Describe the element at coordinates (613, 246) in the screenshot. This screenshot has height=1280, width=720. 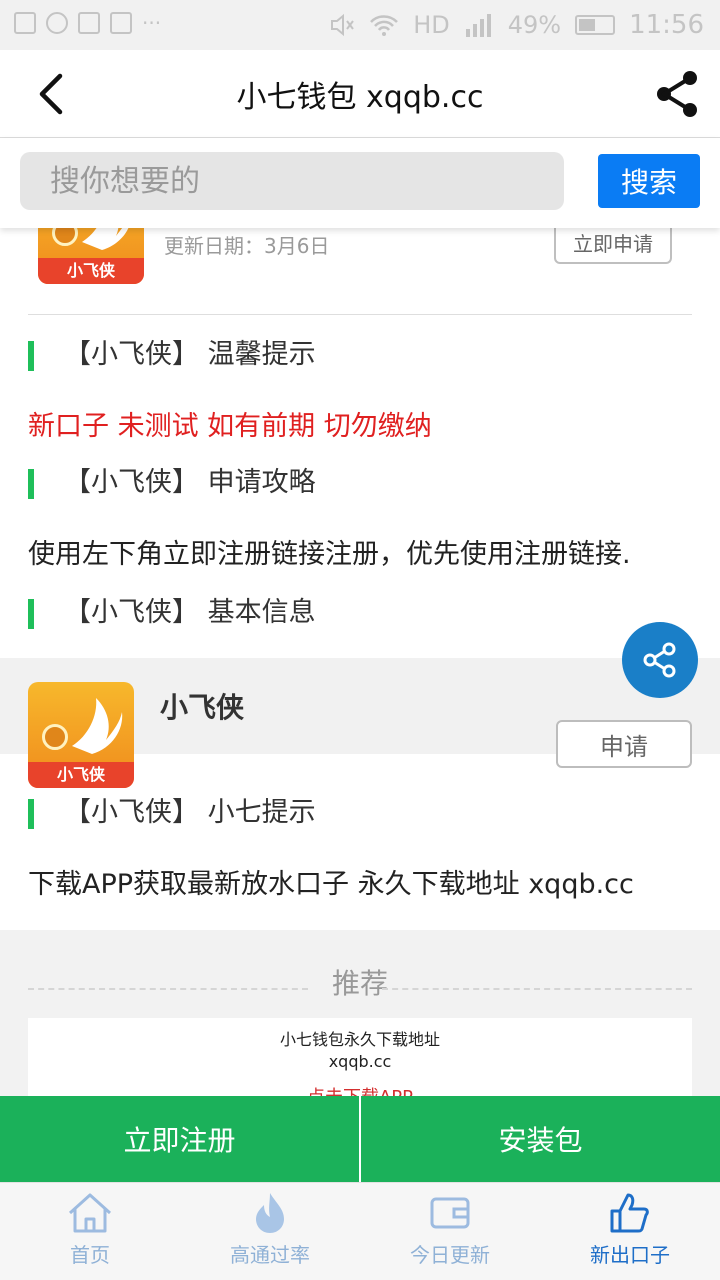
I see `apply-now-button: 立即申请` at that location.